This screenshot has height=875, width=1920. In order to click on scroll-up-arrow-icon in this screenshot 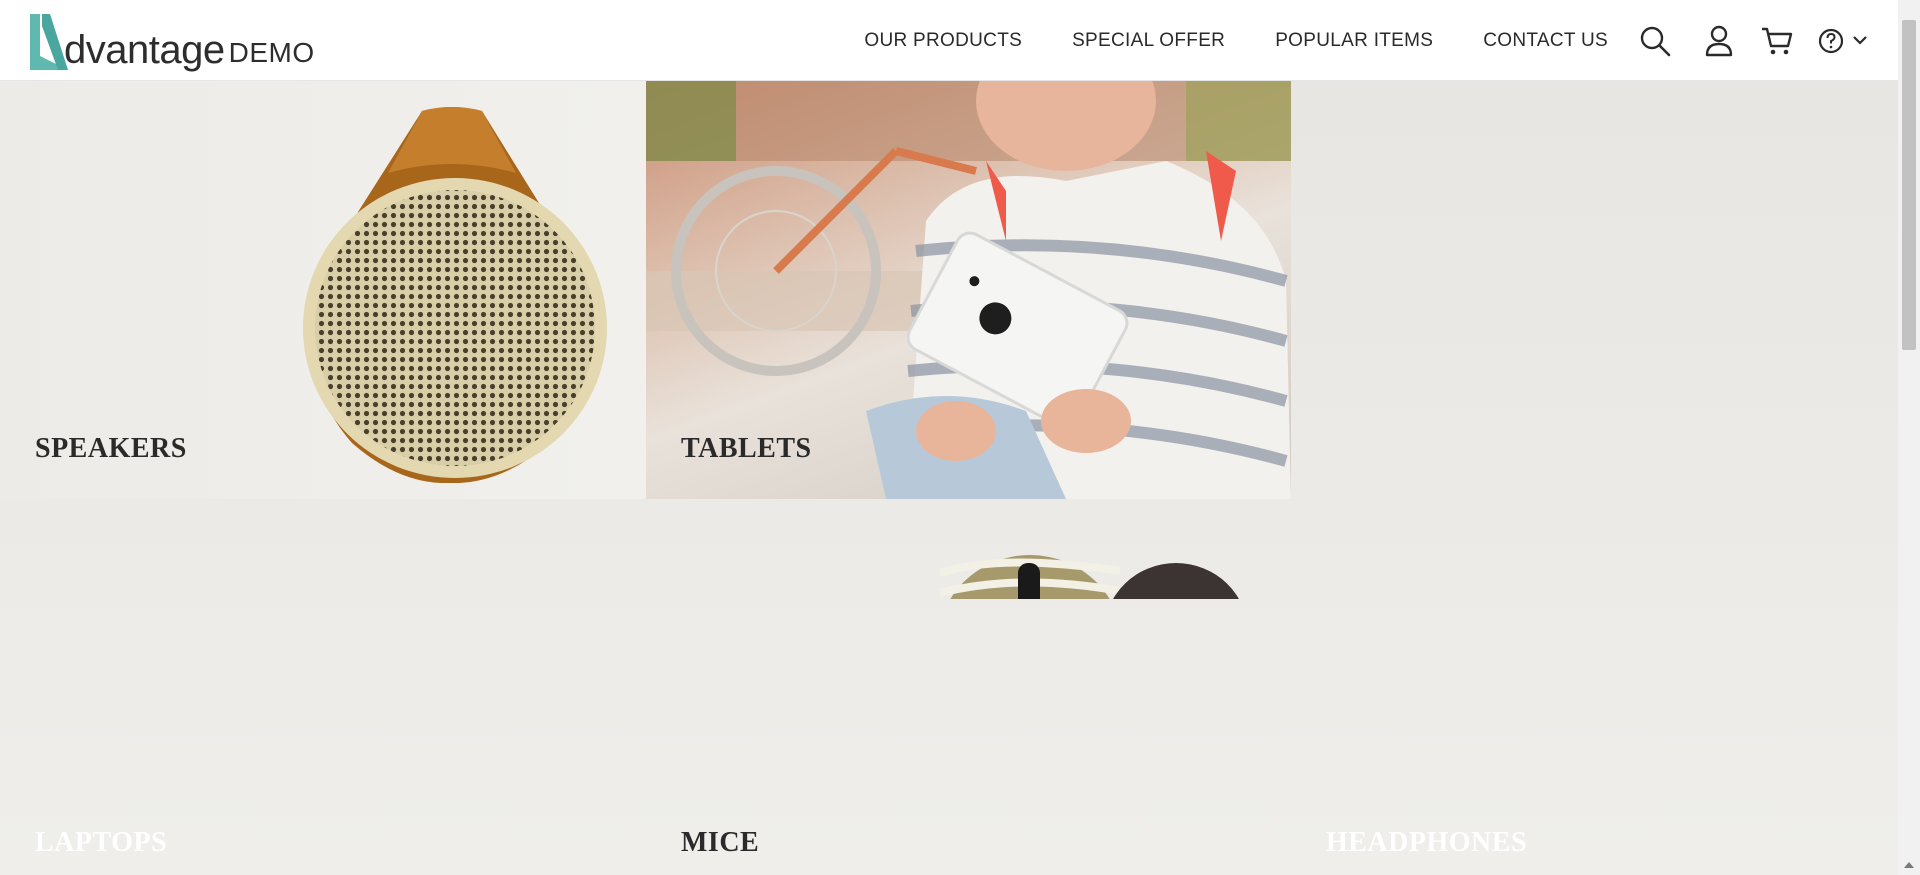, I will do `click(1909, 865)`.